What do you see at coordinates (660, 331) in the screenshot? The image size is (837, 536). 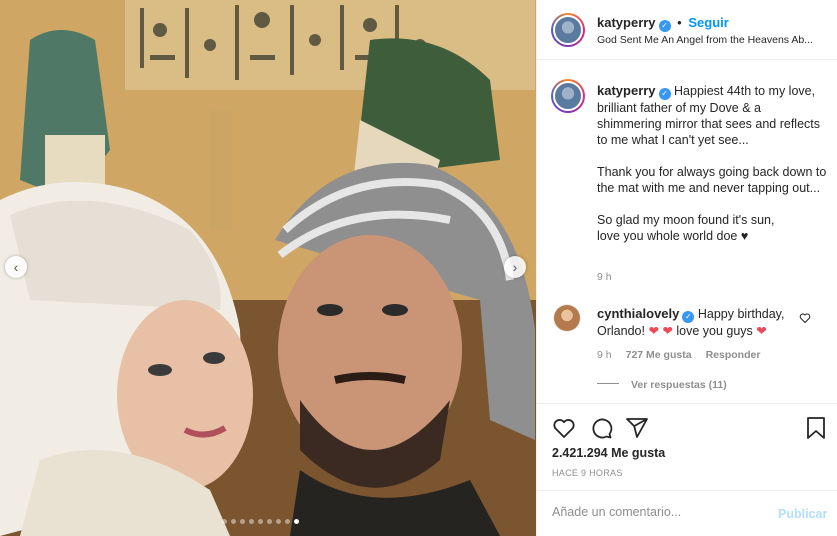 I see `comment-emoji: ❤ ❤` at bounding box center [660, 331].